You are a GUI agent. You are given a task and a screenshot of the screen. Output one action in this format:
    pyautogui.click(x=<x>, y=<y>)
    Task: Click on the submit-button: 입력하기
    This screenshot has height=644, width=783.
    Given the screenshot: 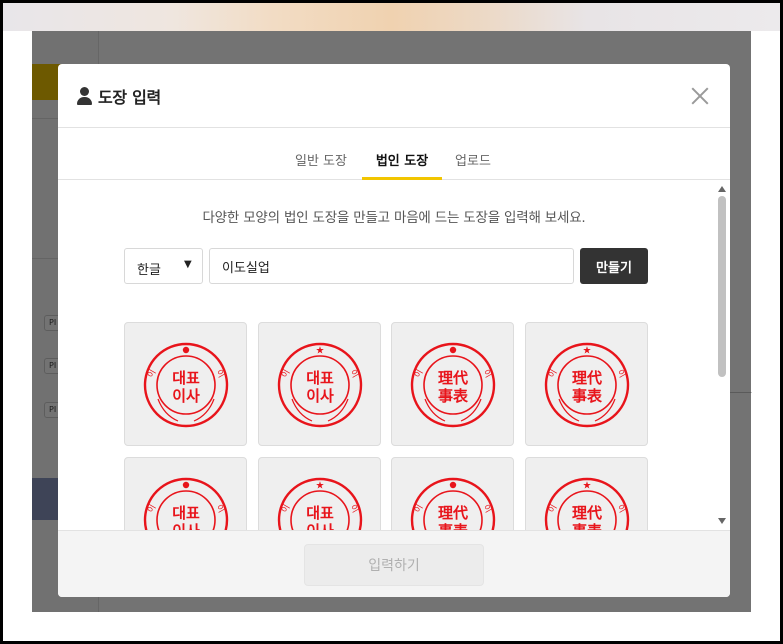 What is the action you would take?
    pyautogui.click(x=394, y=565)
    